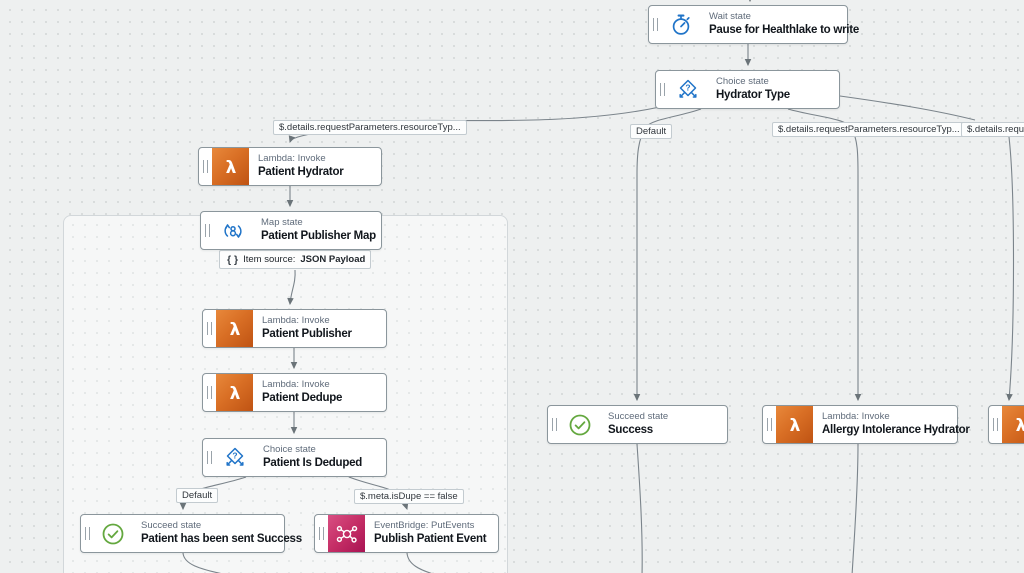 The width and height of the screenshot is (1024, 573). I want to click on edge-choice-default-to-success, so click(667, 255).